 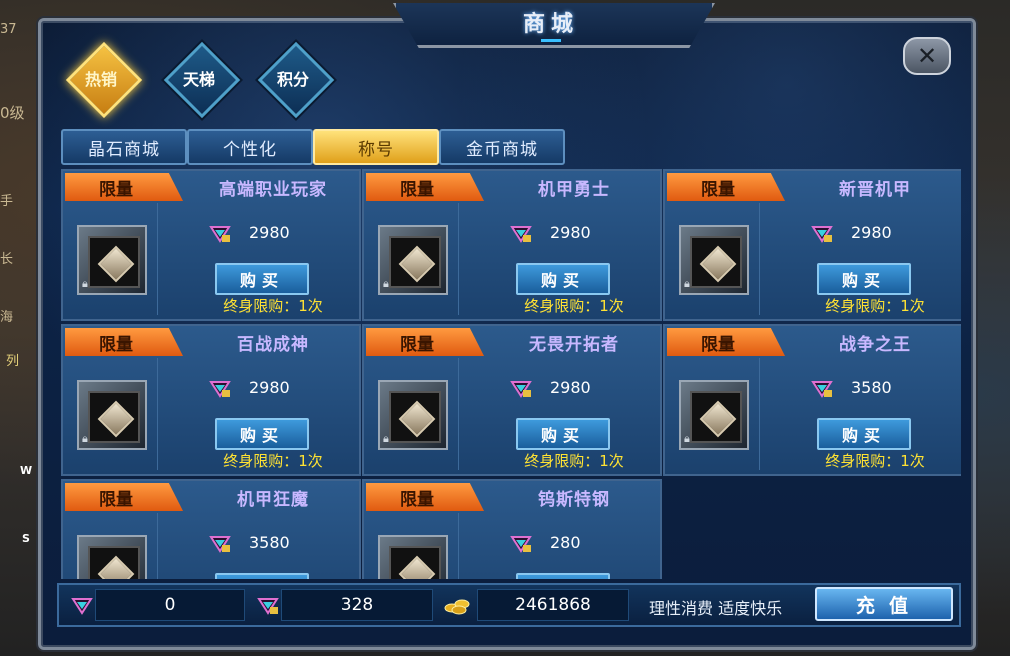 What do you see at coordinates (202, 80) in the screenshot?
I see `category-tab-ladder: 天梯` at bounding box center [202, 80].